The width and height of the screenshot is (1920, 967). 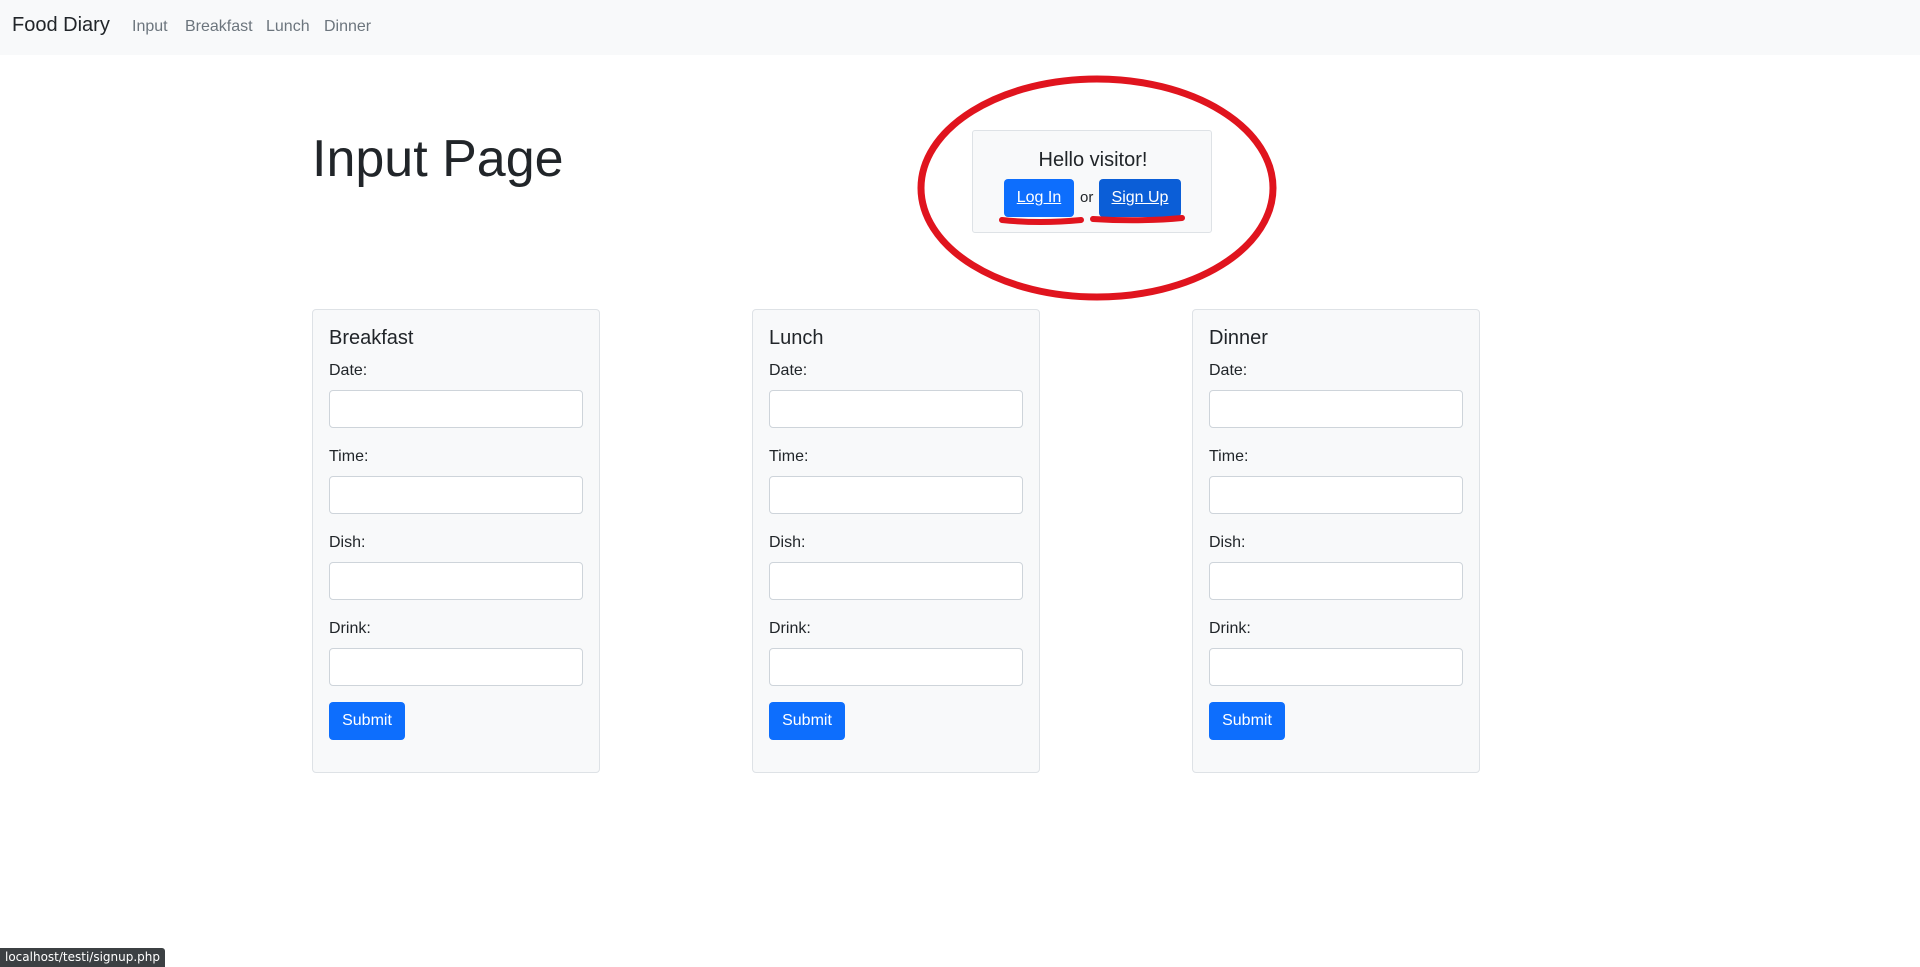 What do you see at coordinates (896, 541) in the screenshot?
I see `lunch-card: Lunch Date: Time: Dish: Drink: Submit` at bounding box center [896, 541].